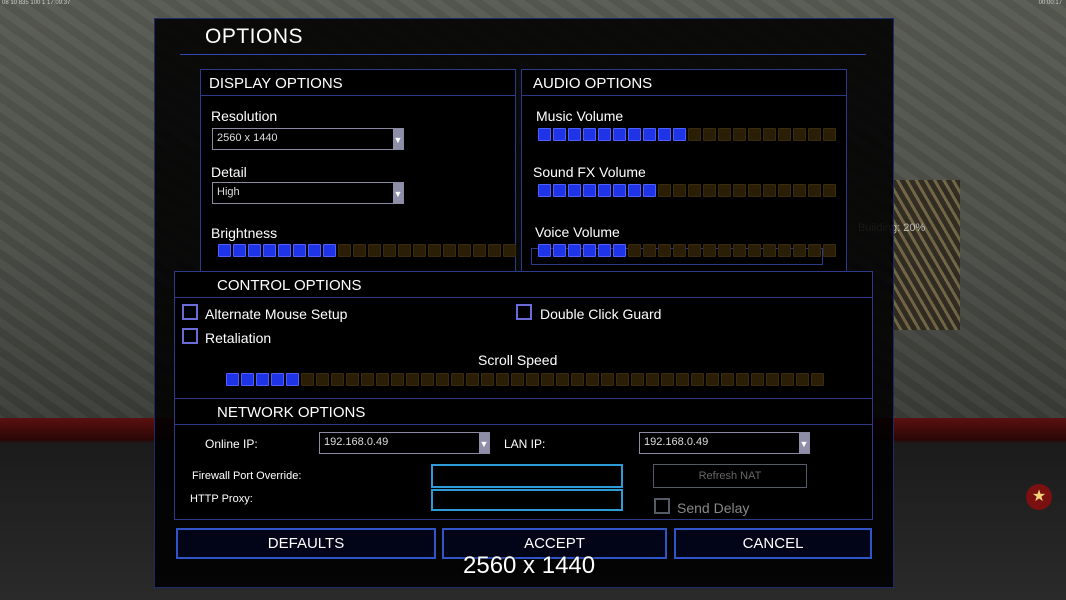 This screenshot has width=1066, height=600. What do you see at coordinates (308, 193) in the screenshot?
I see `detail-dropdown: High ▼` at bounding box center [308, 193].